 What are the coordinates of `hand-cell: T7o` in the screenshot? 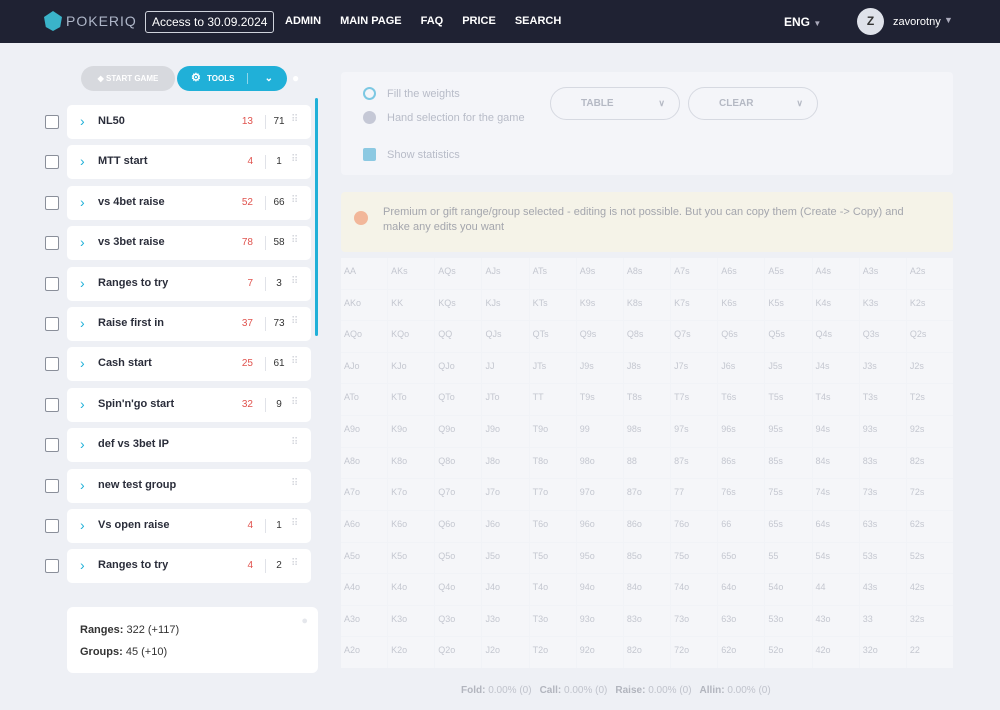 It's located at (552, 494).